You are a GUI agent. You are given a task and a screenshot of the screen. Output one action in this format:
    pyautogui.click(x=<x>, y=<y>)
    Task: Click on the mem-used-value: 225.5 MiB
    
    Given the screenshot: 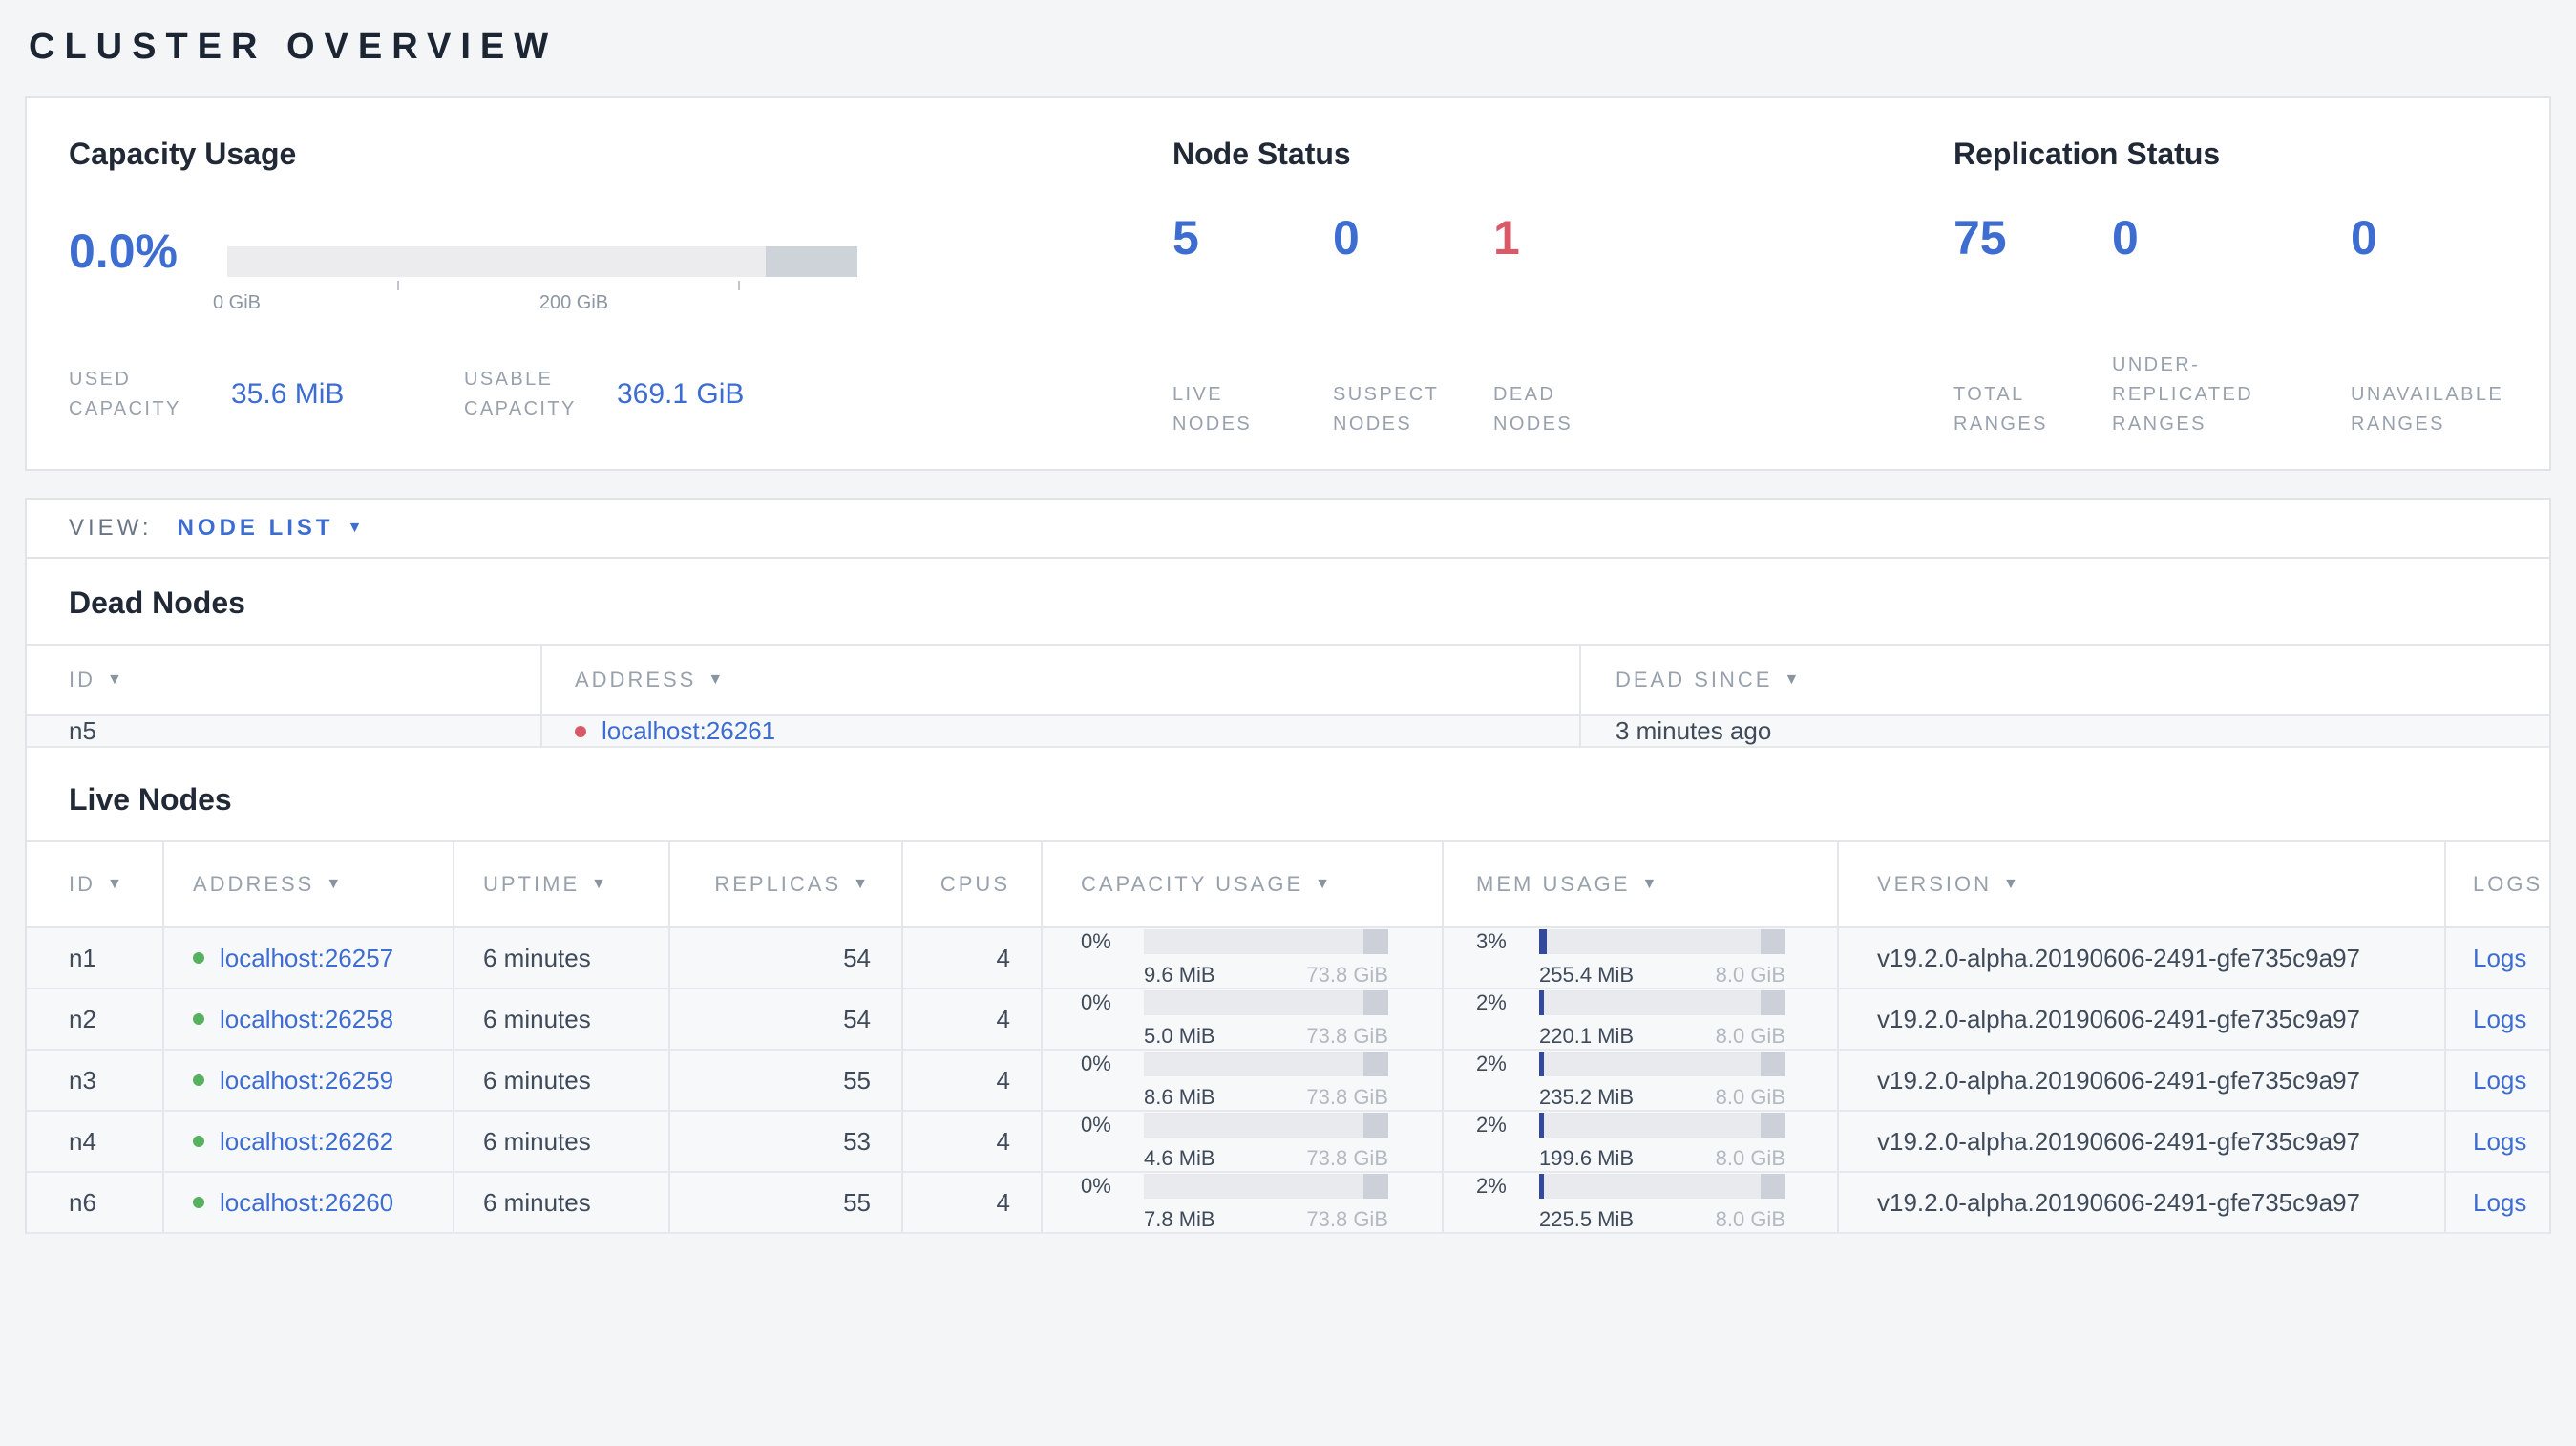 What is the action you would take?
    pyautogui.click(x=1587, y=1219)
    